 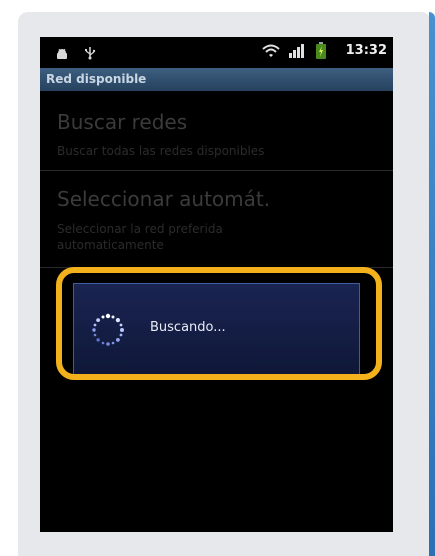 What do you see at coordinates (216, 79) in the screenshot?
I see `title-bar: Red disponible` at bounding box center [216, 79].